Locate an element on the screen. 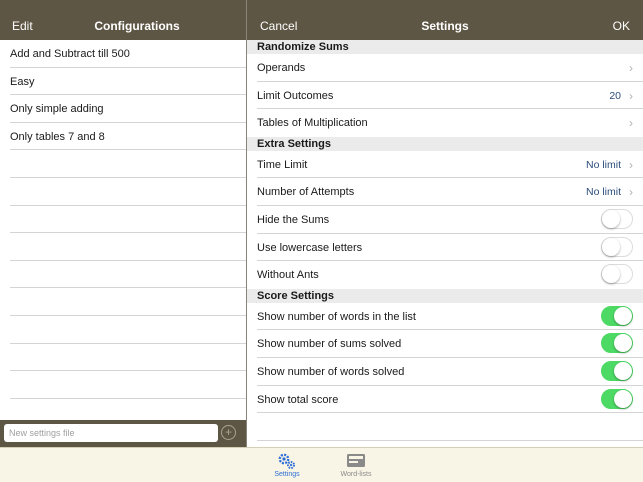  tab-word-lists: Word-lists is located at coordinates (356, 464).